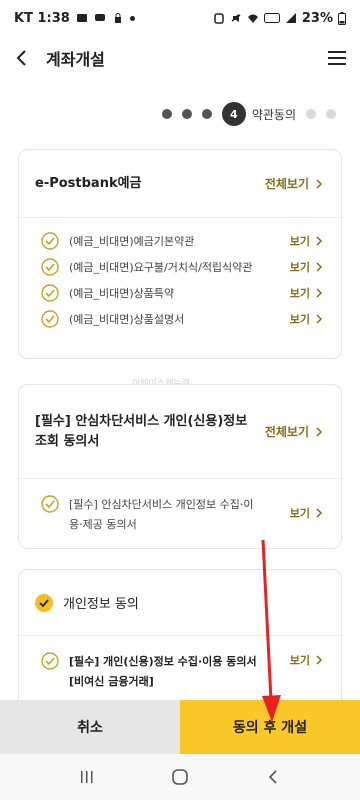  I want to click on terms-item: (예금_비대면)상품설명서 보기, so click(183, 319).